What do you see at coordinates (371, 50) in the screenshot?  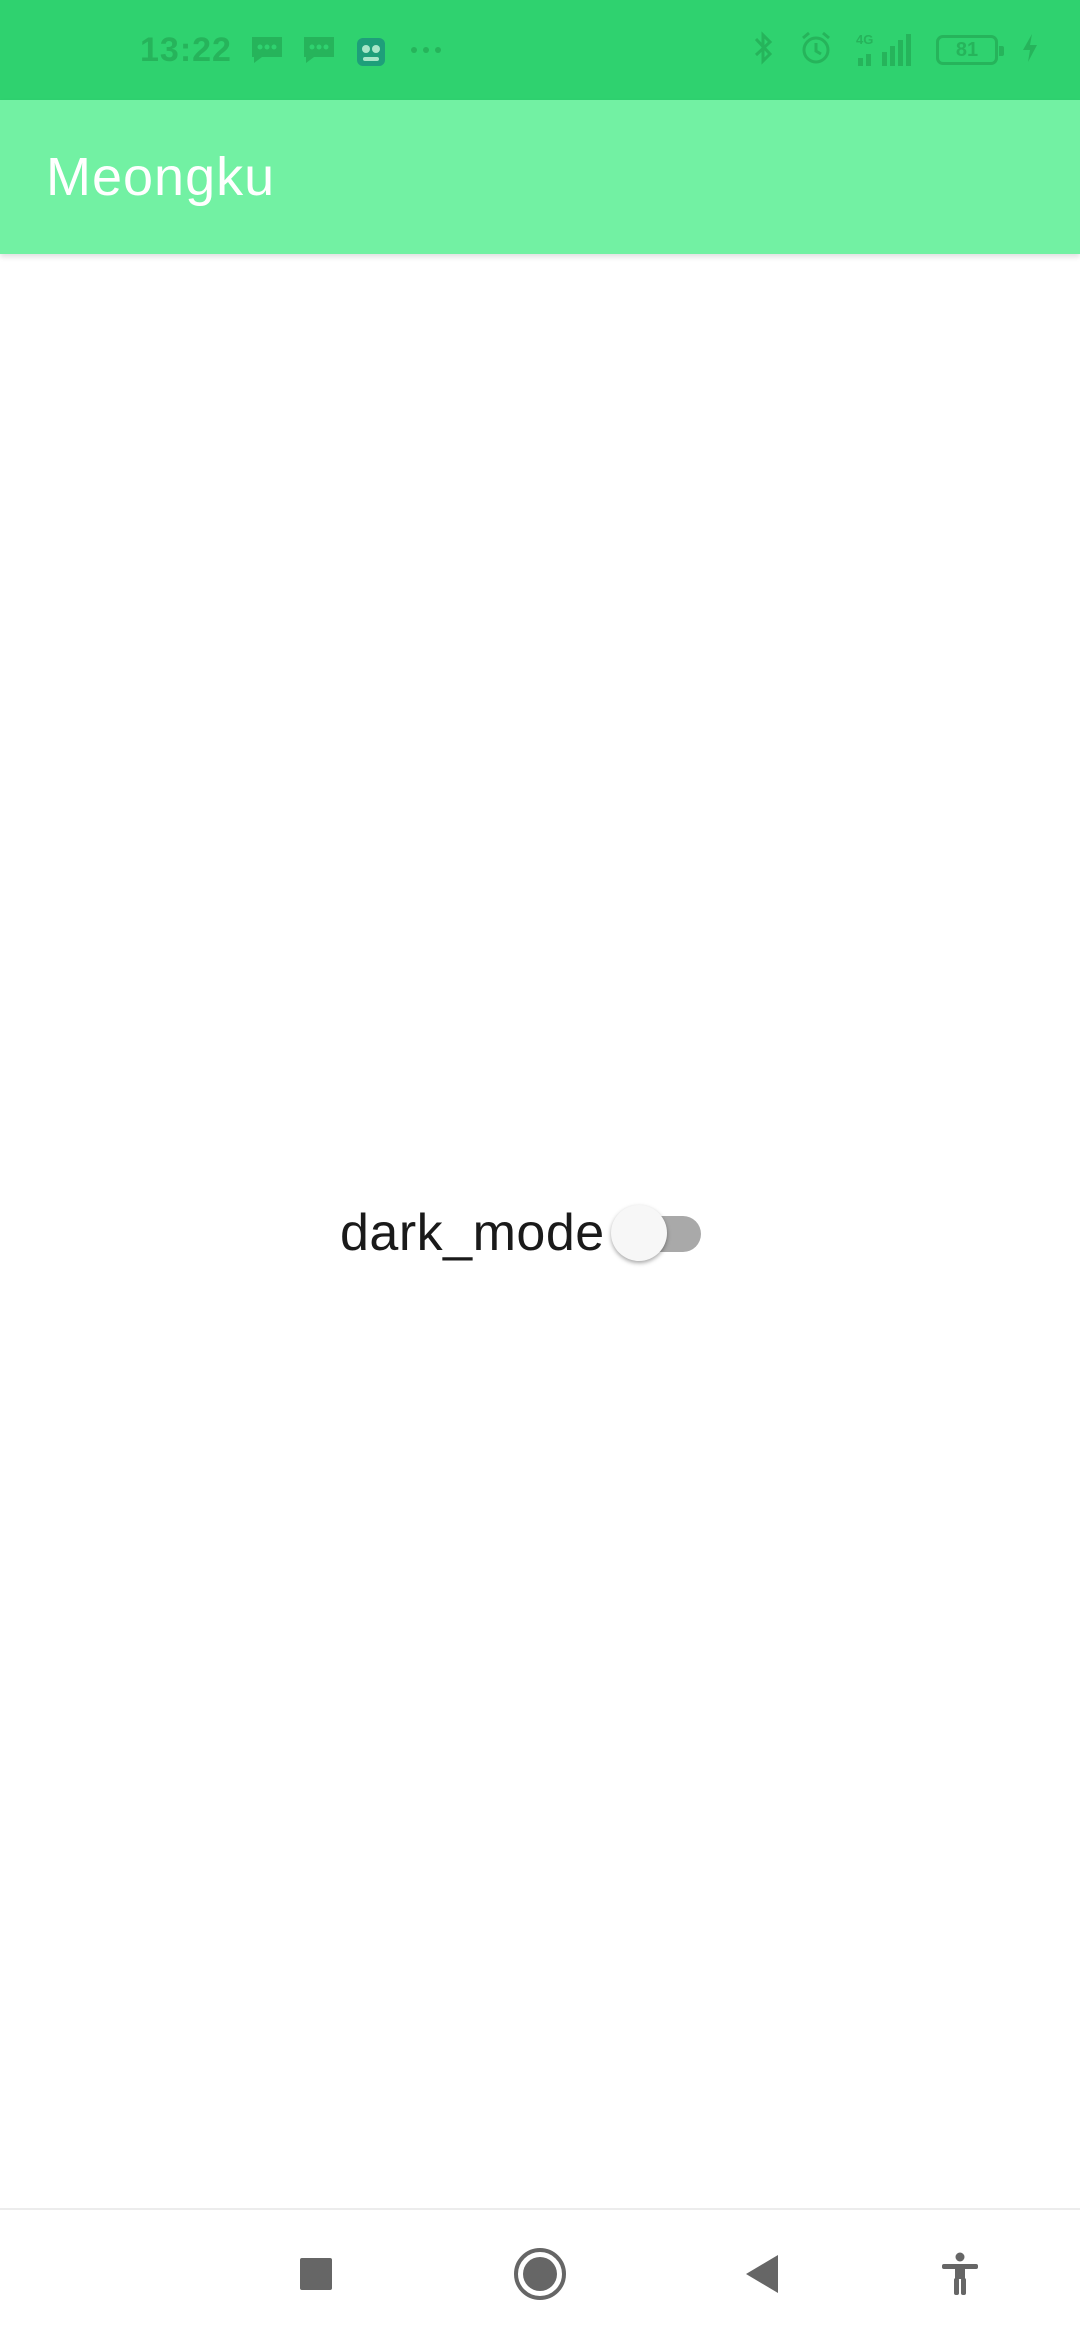 I see `game-app-icon` at bounding box center [371, 50].